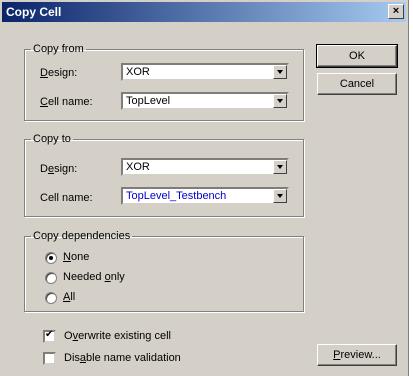 The height and width of the screenshot is (376, 413). Describe the element at coordinates (138, 72) in the screenshot. I see `copy-from-design-value: XOR` at that location.